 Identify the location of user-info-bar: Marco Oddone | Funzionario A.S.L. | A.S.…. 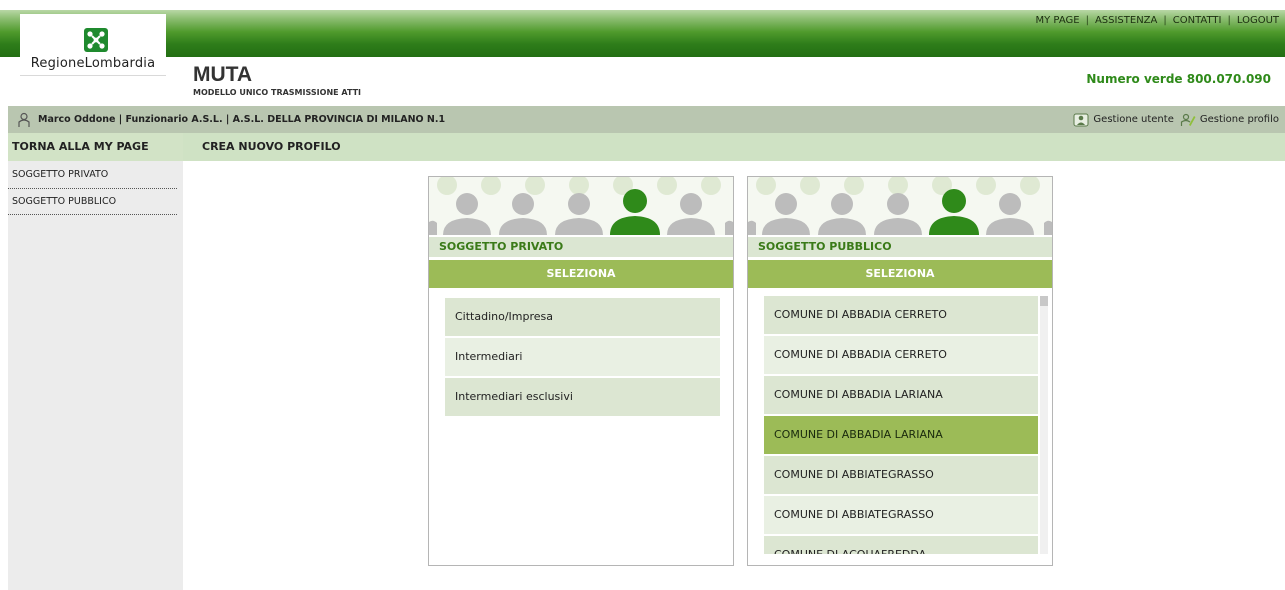
(646, 119).